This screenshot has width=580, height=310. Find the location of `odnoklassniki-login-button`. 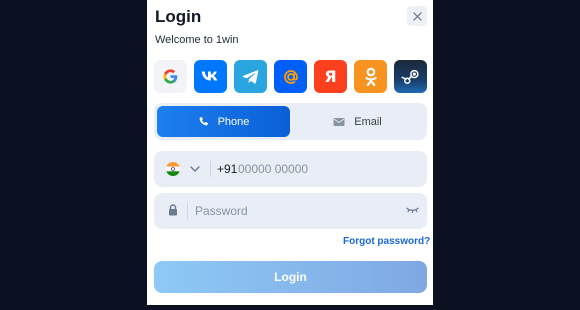

odnoklassniki-login-button is located at coordinates (370, 76).